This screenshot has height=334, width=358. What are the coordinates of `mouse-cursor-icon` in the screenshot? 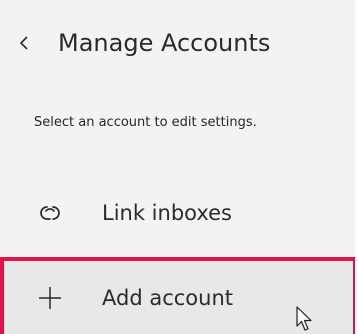 It's located at (304, 318).